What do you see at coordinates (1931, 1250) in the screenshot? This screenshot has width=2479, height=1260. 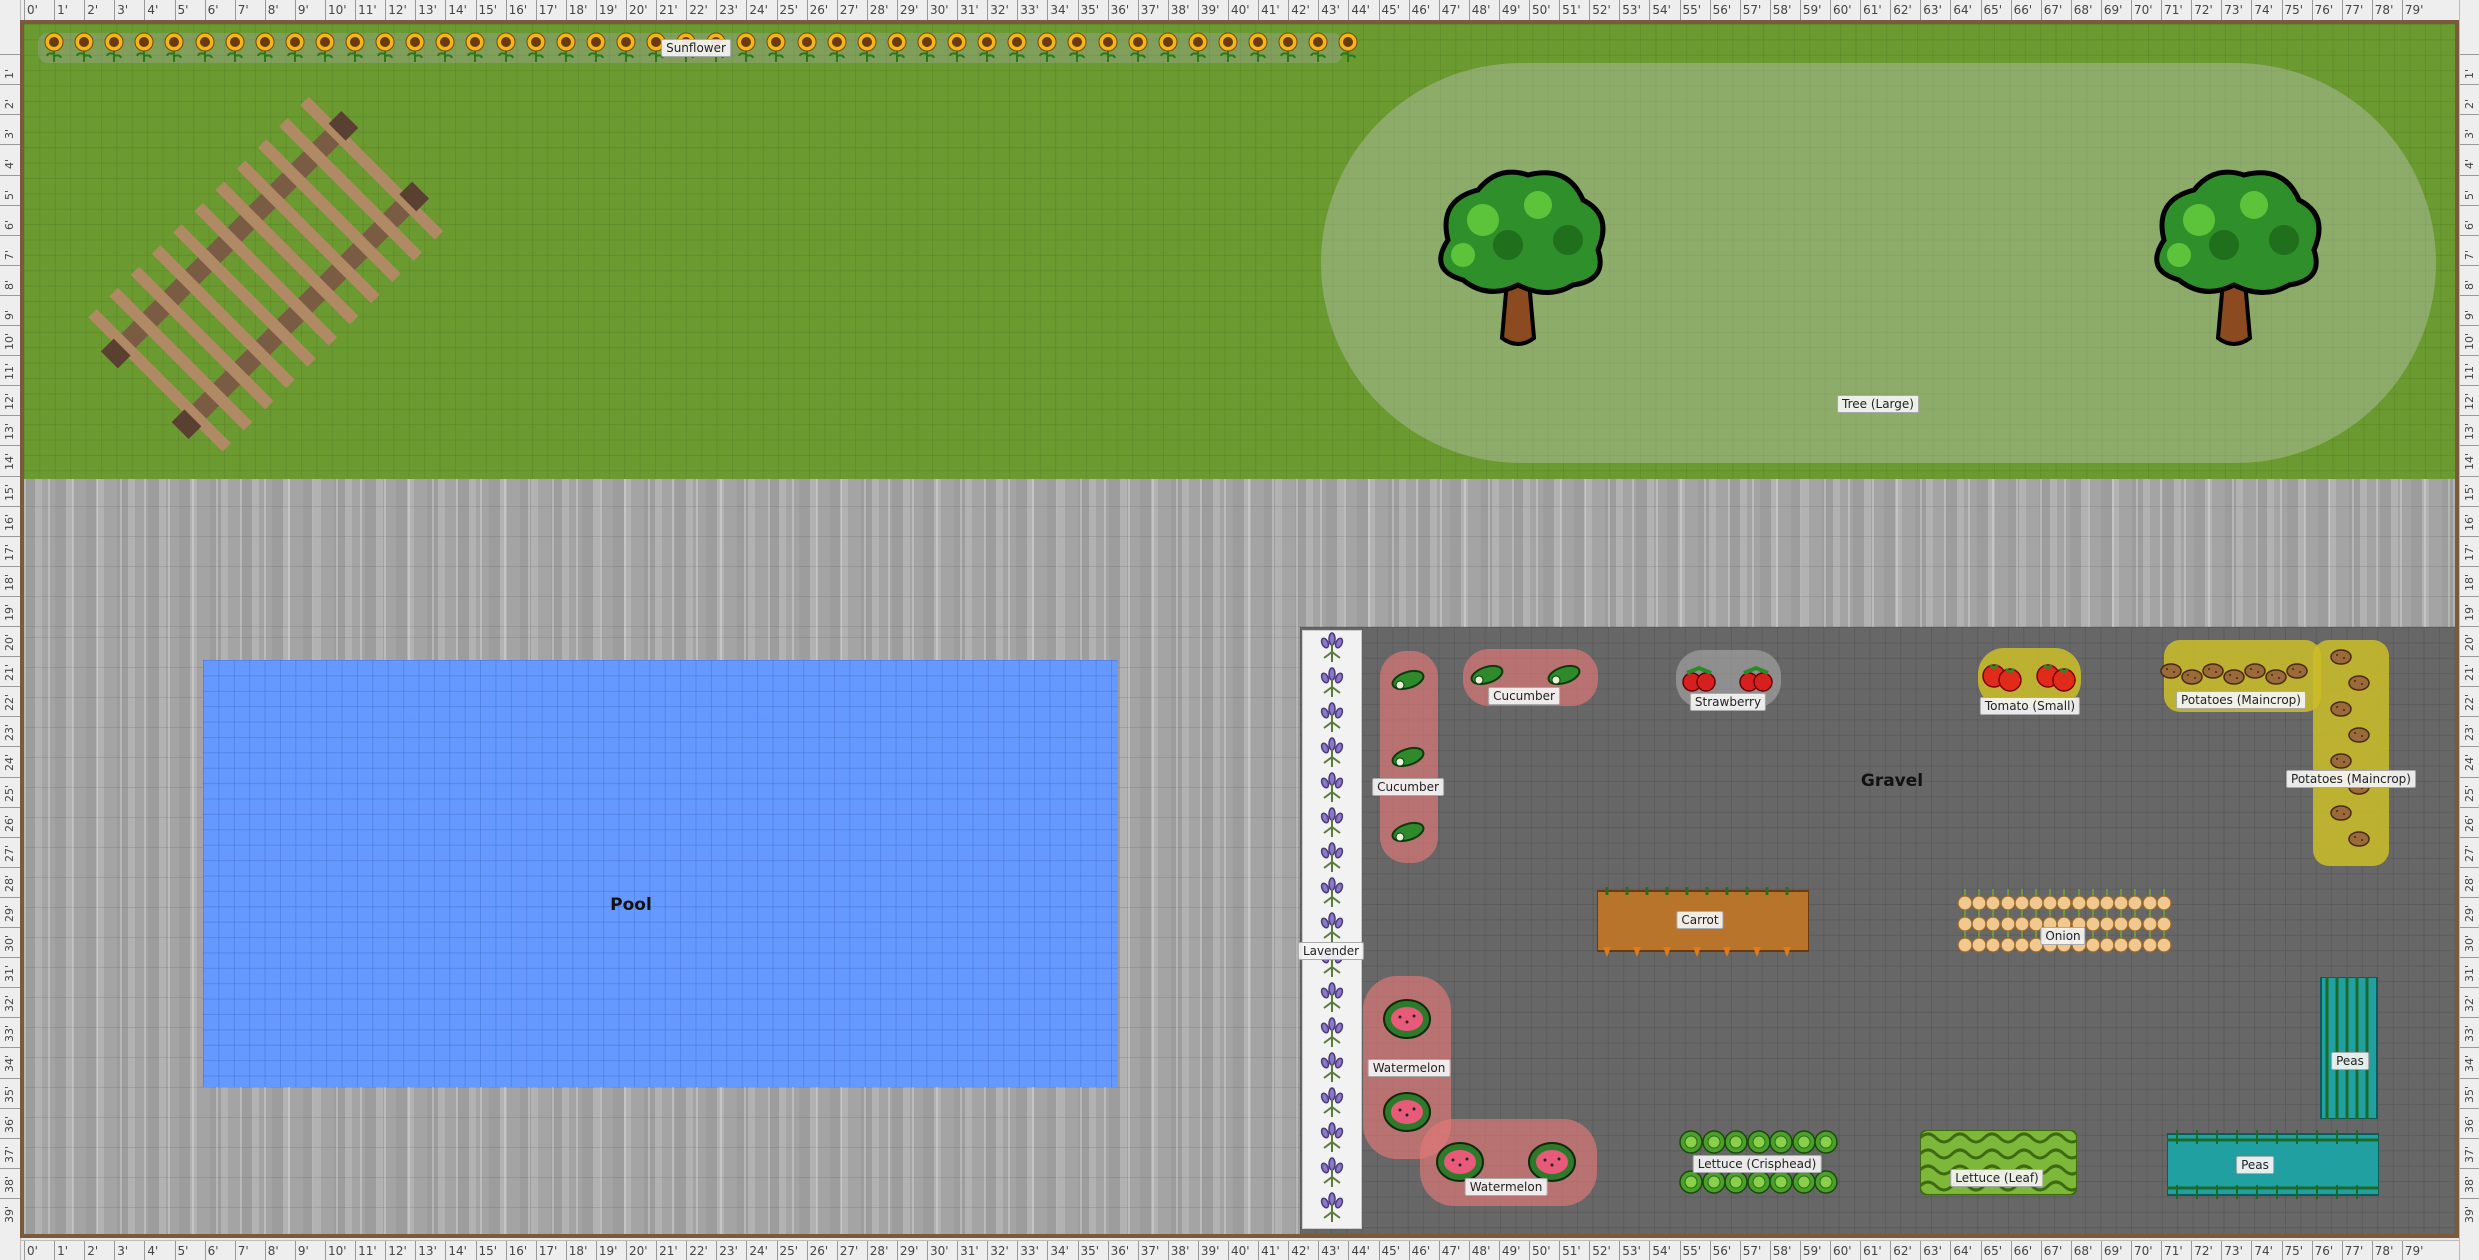 I see `ruler-tick: 63'` at bounding box center [1931, 1250].